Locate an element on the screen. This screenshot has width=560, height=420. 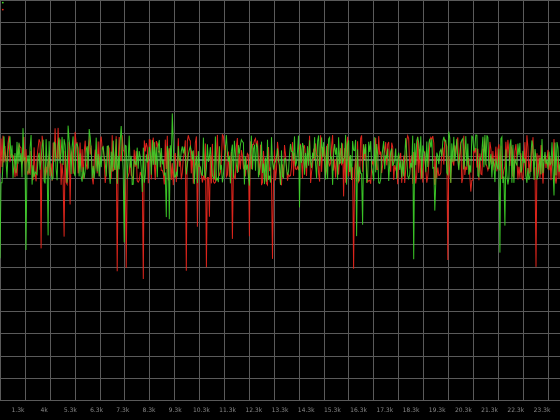
x-tick-label: 21.3k is located at coordinates (489, 410).